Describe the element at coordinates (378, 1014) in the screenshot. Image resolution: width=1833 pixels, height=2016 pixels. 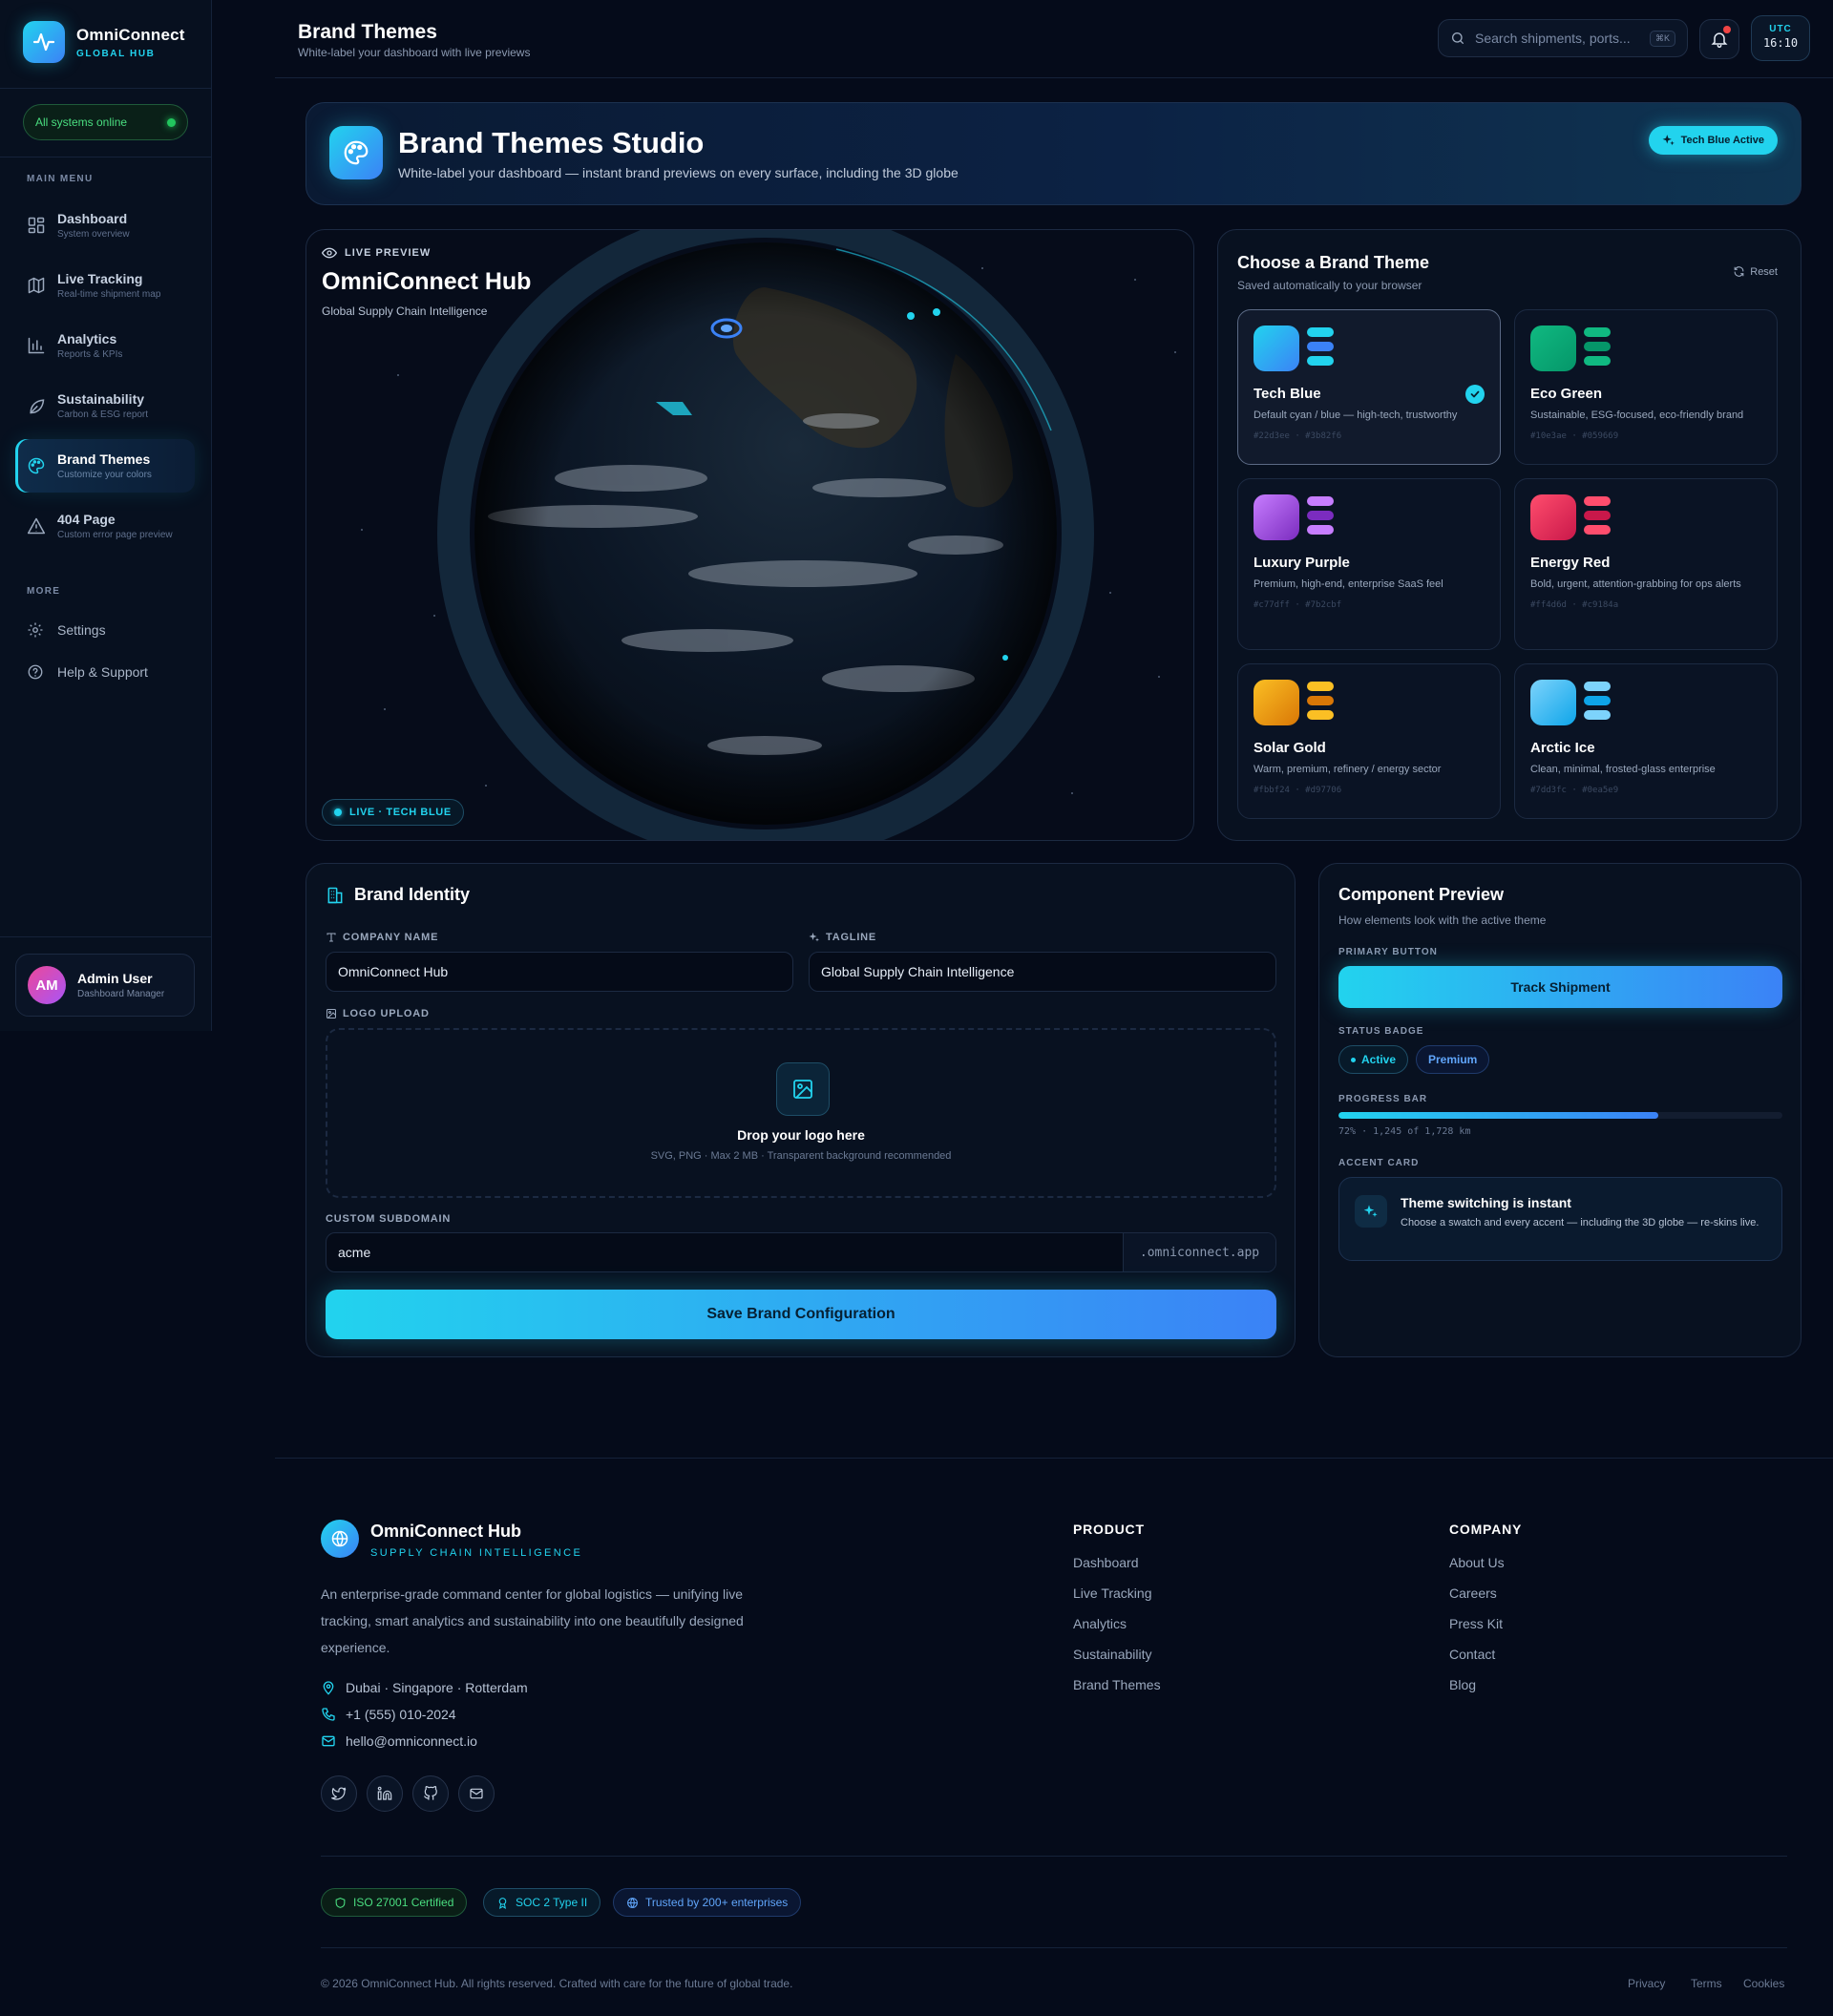
I see `logo-upload-label: LOGO UPLOAD` at that location.